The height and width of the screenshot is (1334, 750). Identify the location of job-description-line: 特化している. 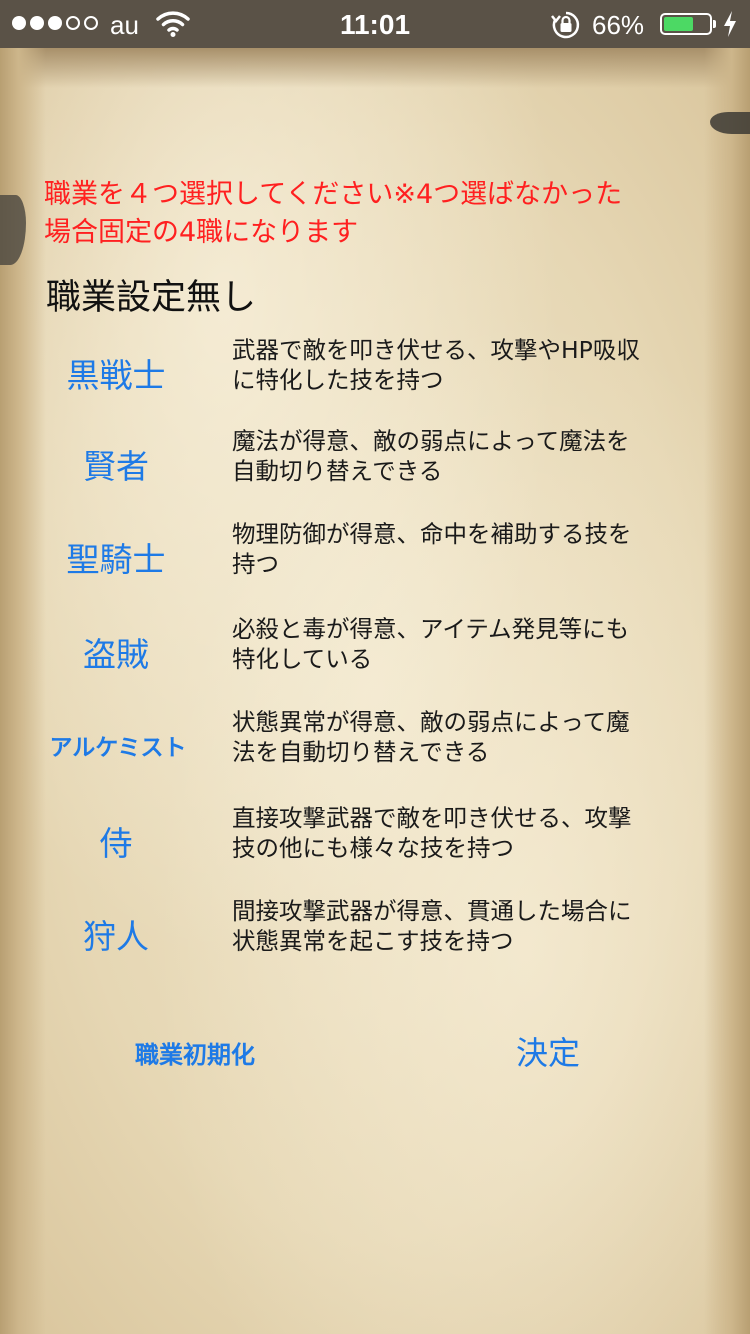
(302, 659).